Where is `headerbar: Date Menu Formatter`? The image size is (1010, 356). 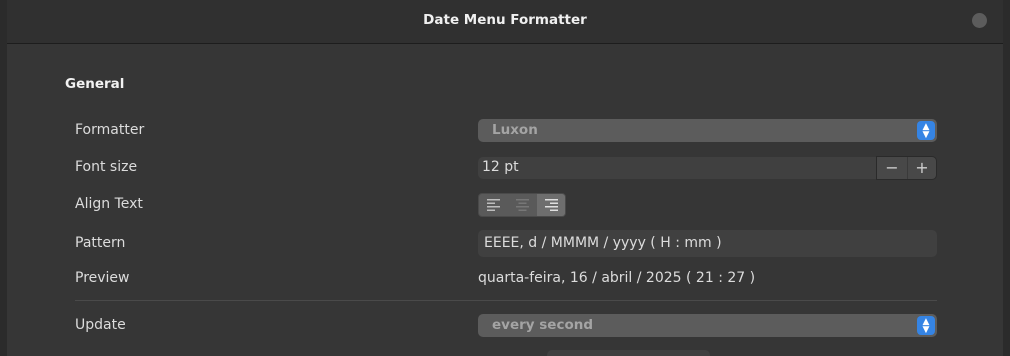
headerbar: Date Menu Formatter is located at coordinates (505, 22).